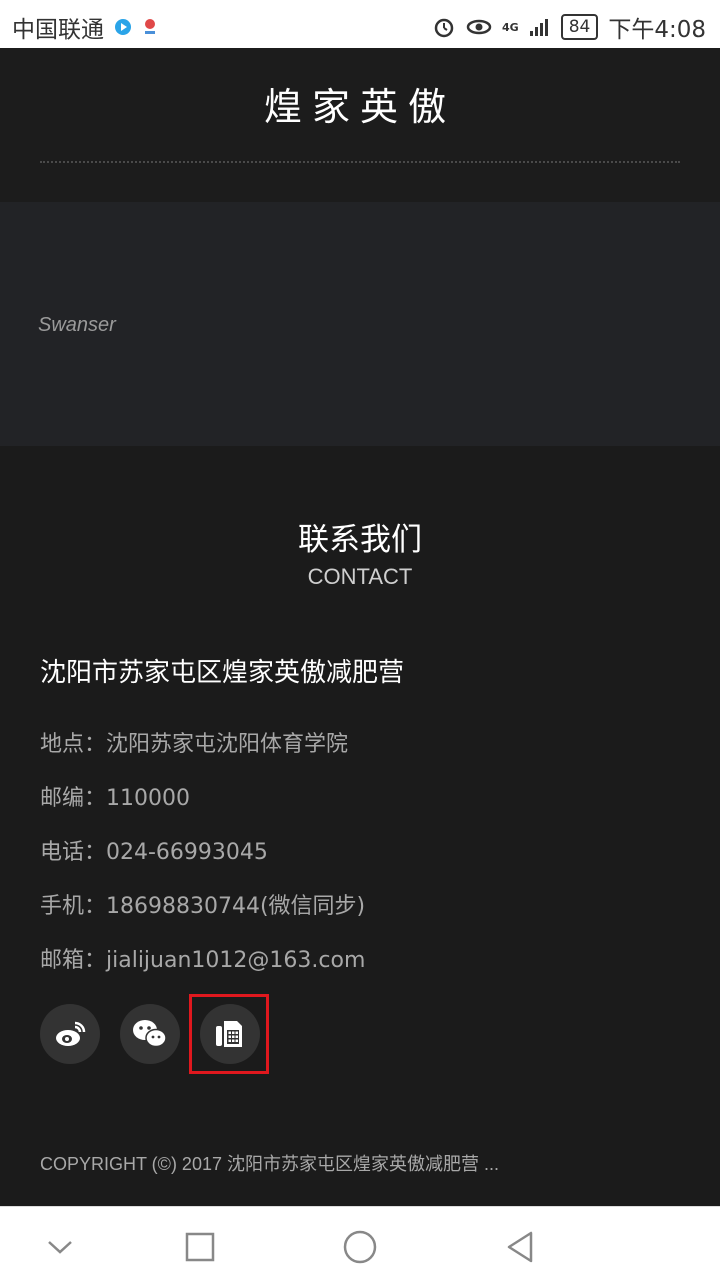  I want to click on nav-recents-button, so click(200, 1247).